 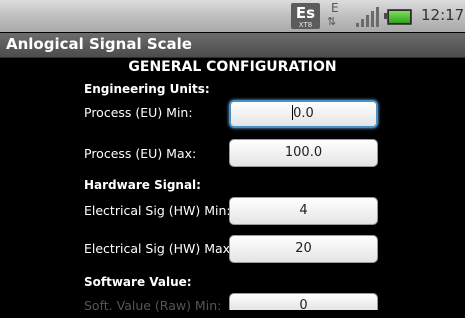 I want to click on app-title: Anlogical Signal Scale, so click(x=99, y=44).